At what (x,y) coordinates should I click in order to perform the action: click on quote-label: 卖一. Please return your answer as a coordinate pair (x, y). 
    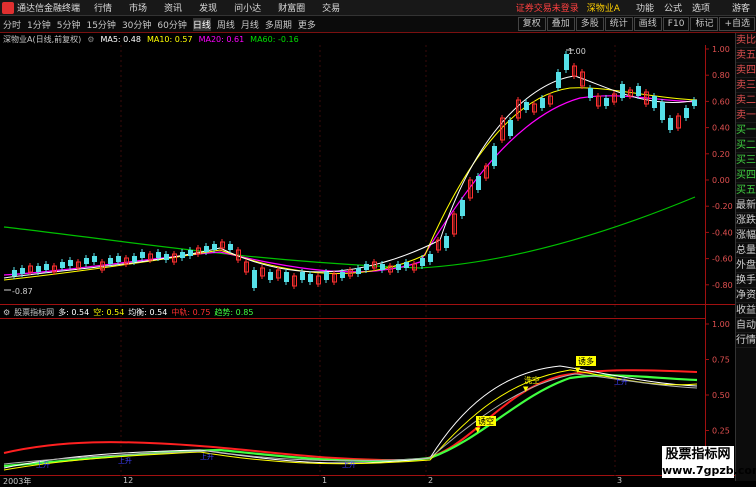
    Looking at the image, I should click on (746, 116).